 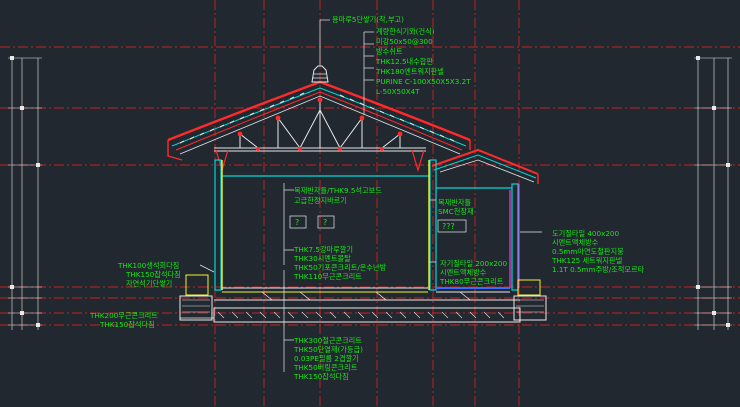 What do you see at coordinates (322, 258) in the screenshot?
I see `floor-annotation: THK30시멘트몰탈` at bounding box center [322, 258].